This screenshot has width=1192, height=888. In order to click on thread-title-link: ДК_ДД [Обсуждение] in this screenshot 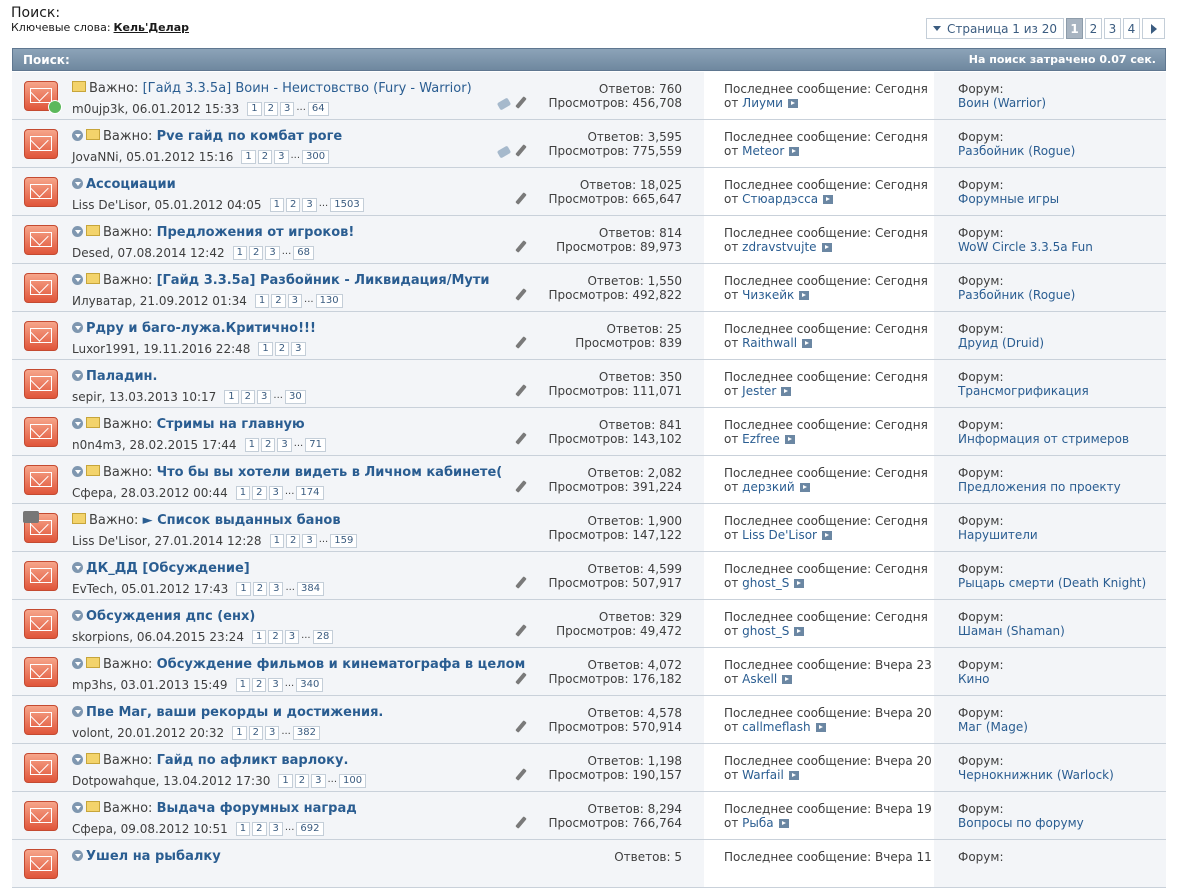, I will do `click(168, 568)`.